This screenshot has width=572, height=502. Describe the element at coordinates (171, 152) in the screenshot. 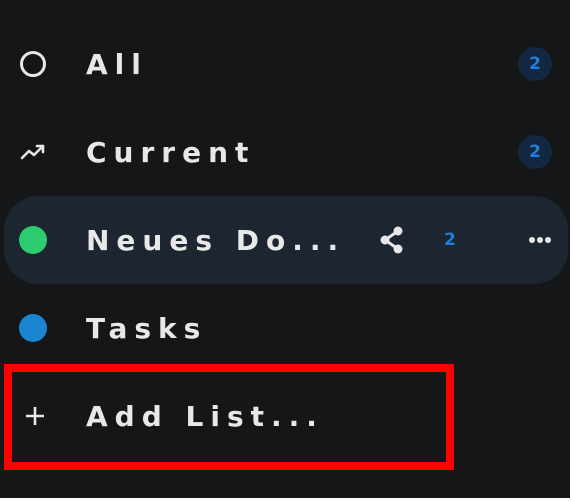

I see `list-item-label: Current` at that location.